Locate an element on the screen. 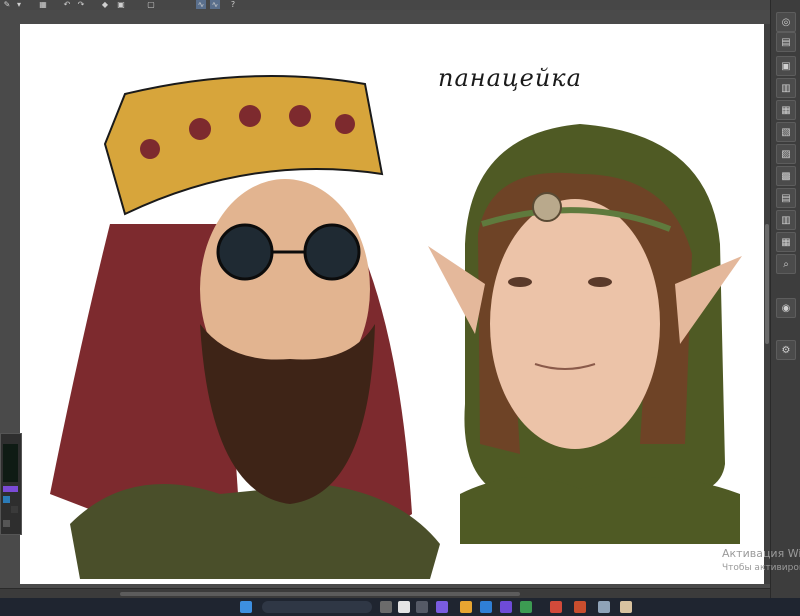 The image size is (800, 616). color-slider is located at coordinates (10, 489).